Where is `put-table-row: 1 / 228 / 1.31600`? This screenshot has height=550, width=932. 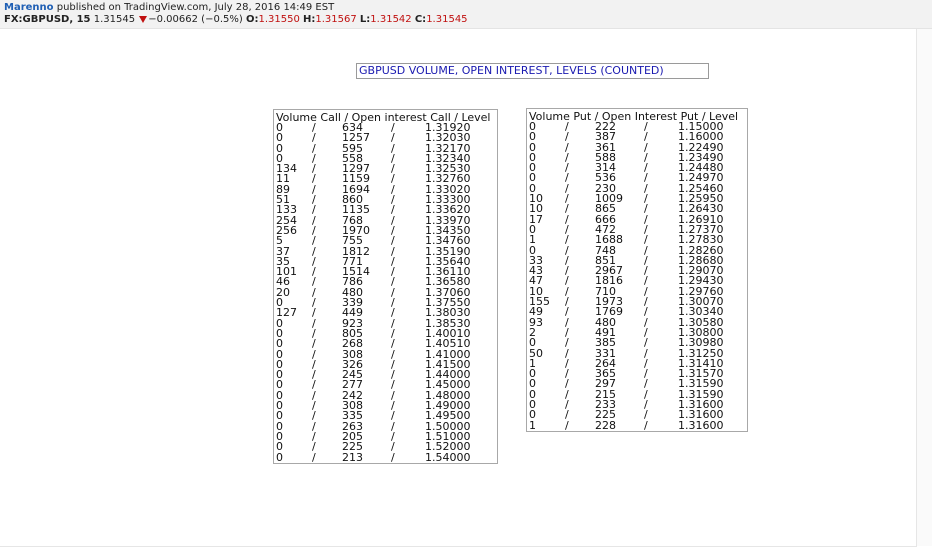
put-table-row: 1 / 228 / 1.31600 is located at coordinates (638, 425).